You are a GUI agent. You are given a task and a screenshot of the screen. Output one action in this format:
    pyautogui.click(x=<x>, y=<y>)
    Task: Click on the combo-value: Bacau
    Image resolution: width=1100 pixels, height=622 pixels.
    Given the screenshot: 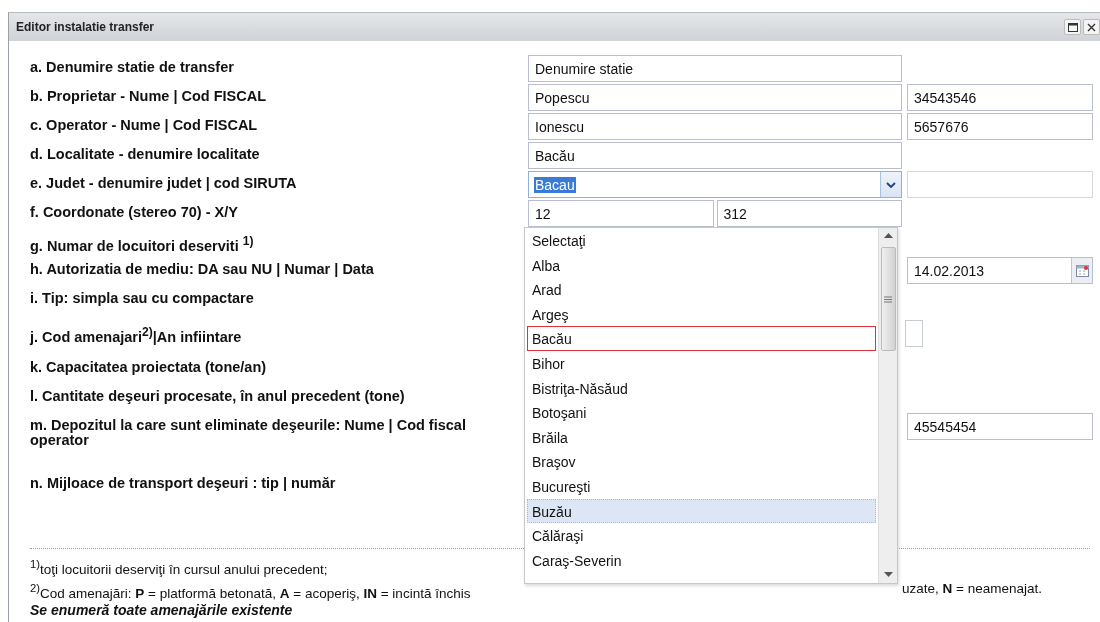 What is the action you would take?
    pyautogui.click(x=555, y=184)
    